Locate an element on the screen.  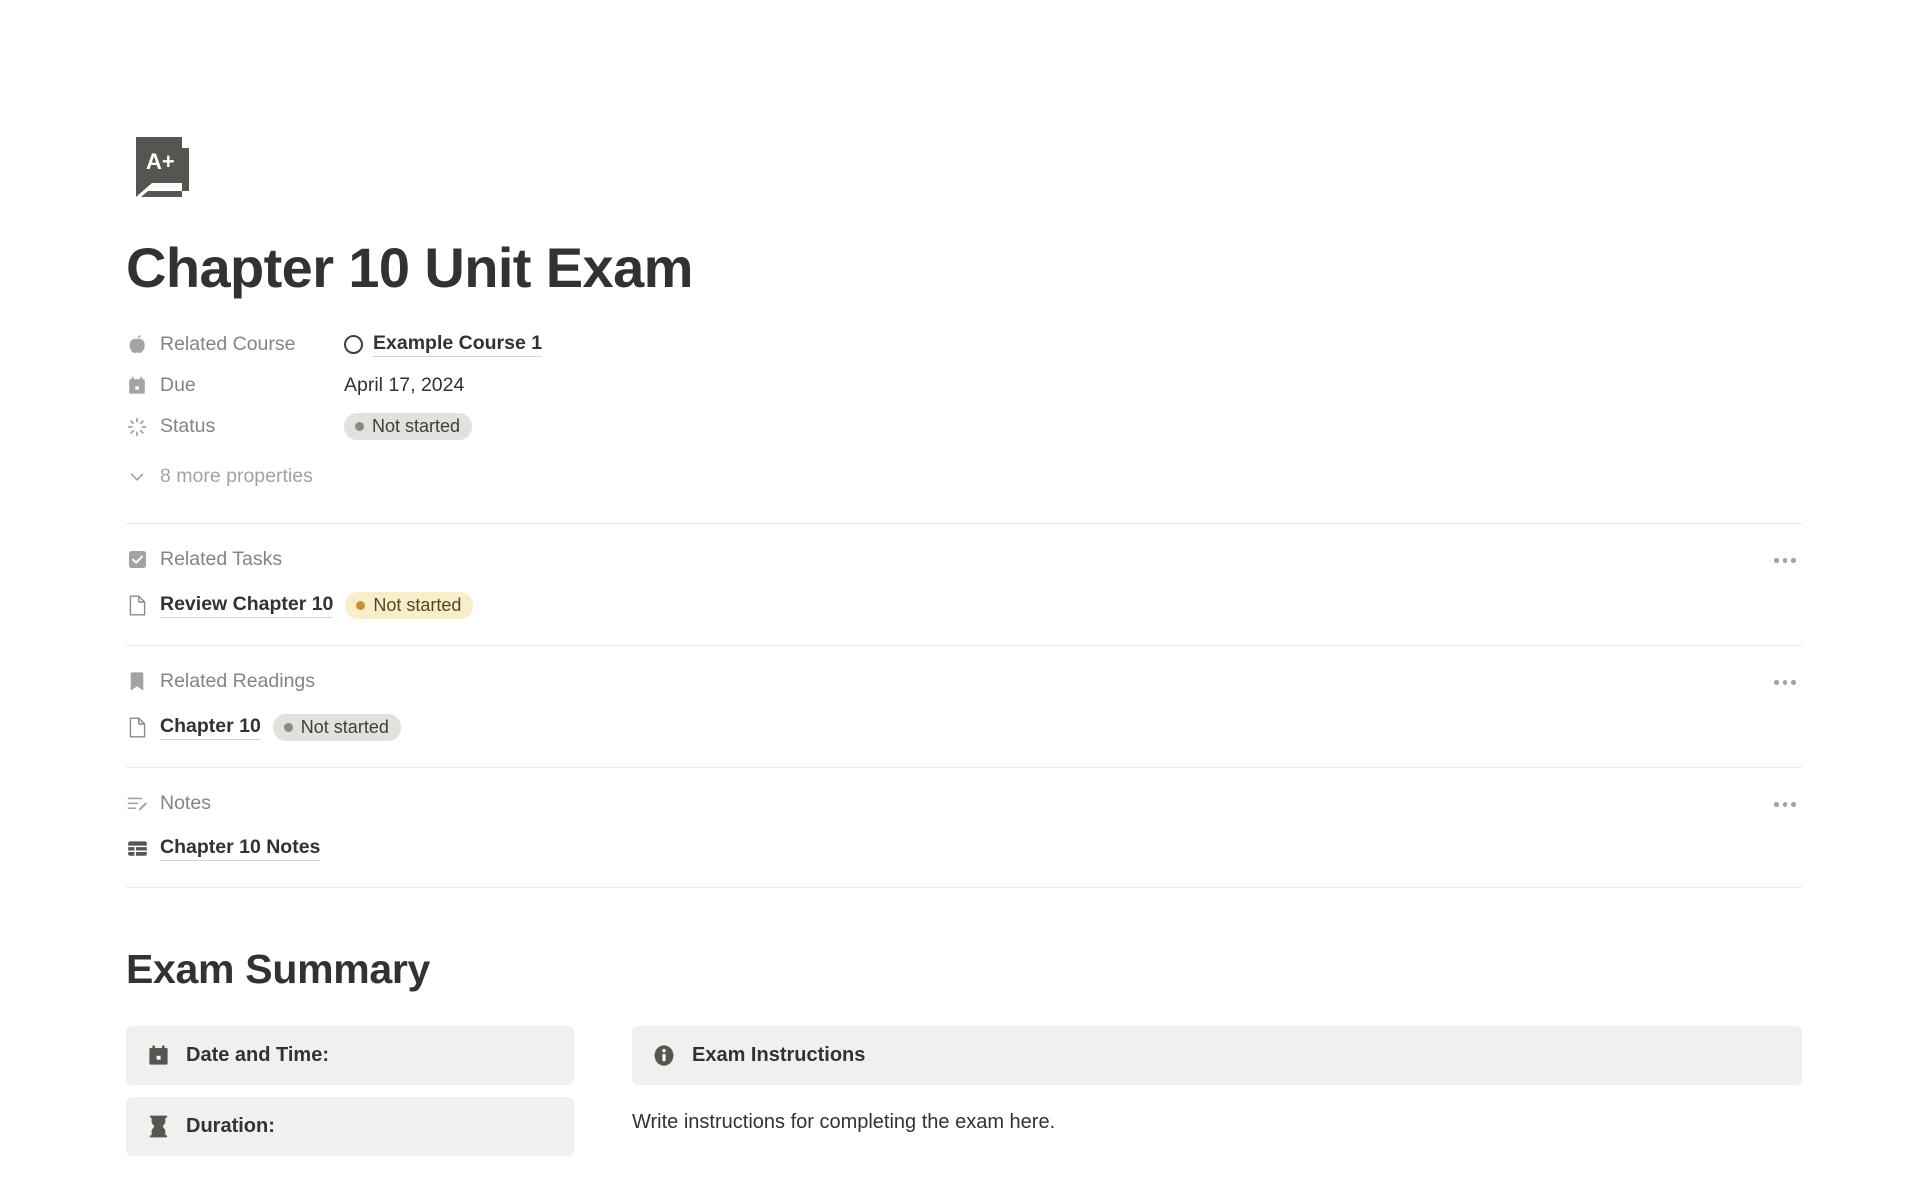
callout-label: Date and Time: is located at coordinates (257, 1054).